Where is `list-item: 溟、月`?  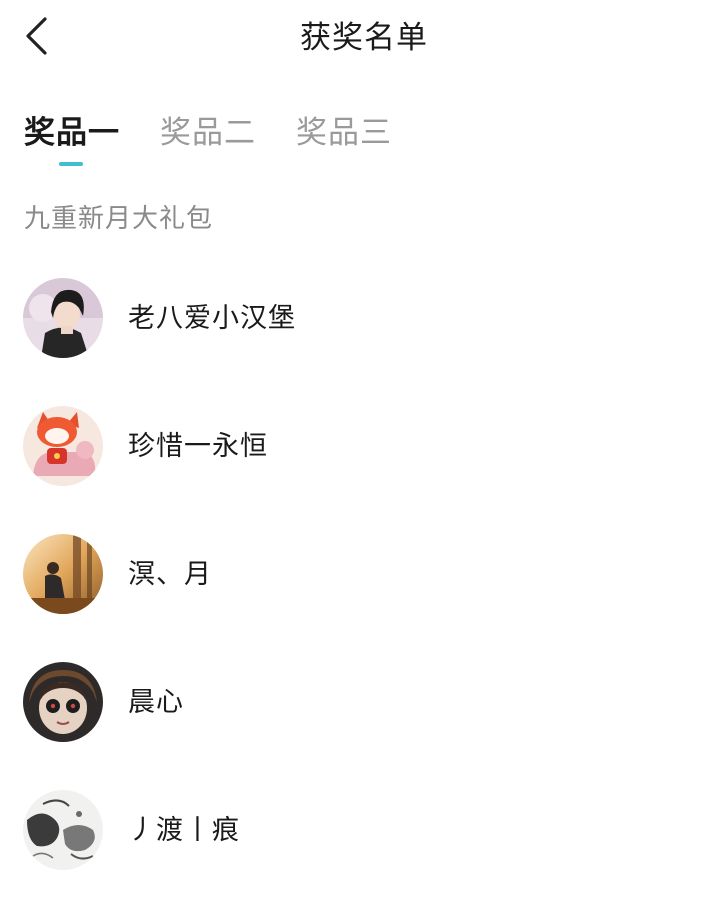 list-item: 溟、月 is located at coordinates (364, 574).